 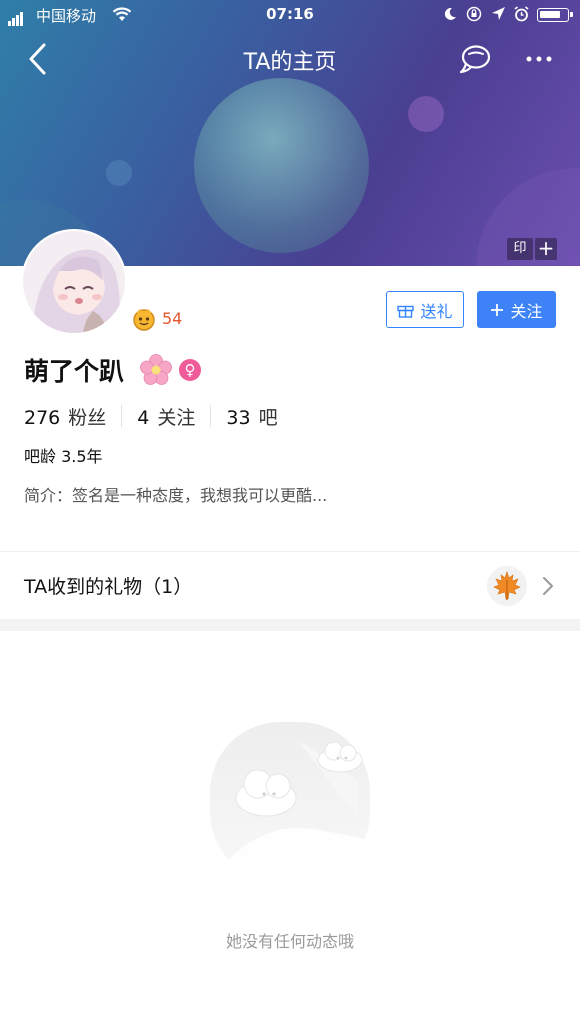 What do you see at coordinates (290, 625) in the screenshot?
I see `section-divider` at bounding box center [290, 625].